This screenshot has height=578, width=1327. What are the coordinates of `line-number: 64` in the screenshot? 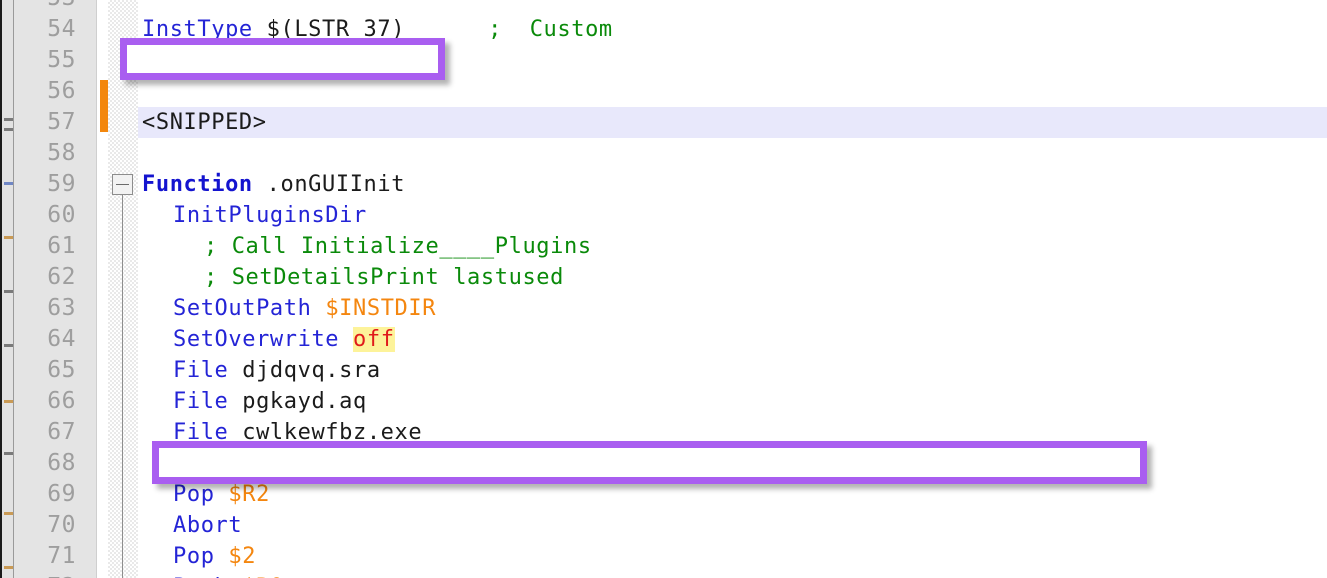 It's located at (61, 339).